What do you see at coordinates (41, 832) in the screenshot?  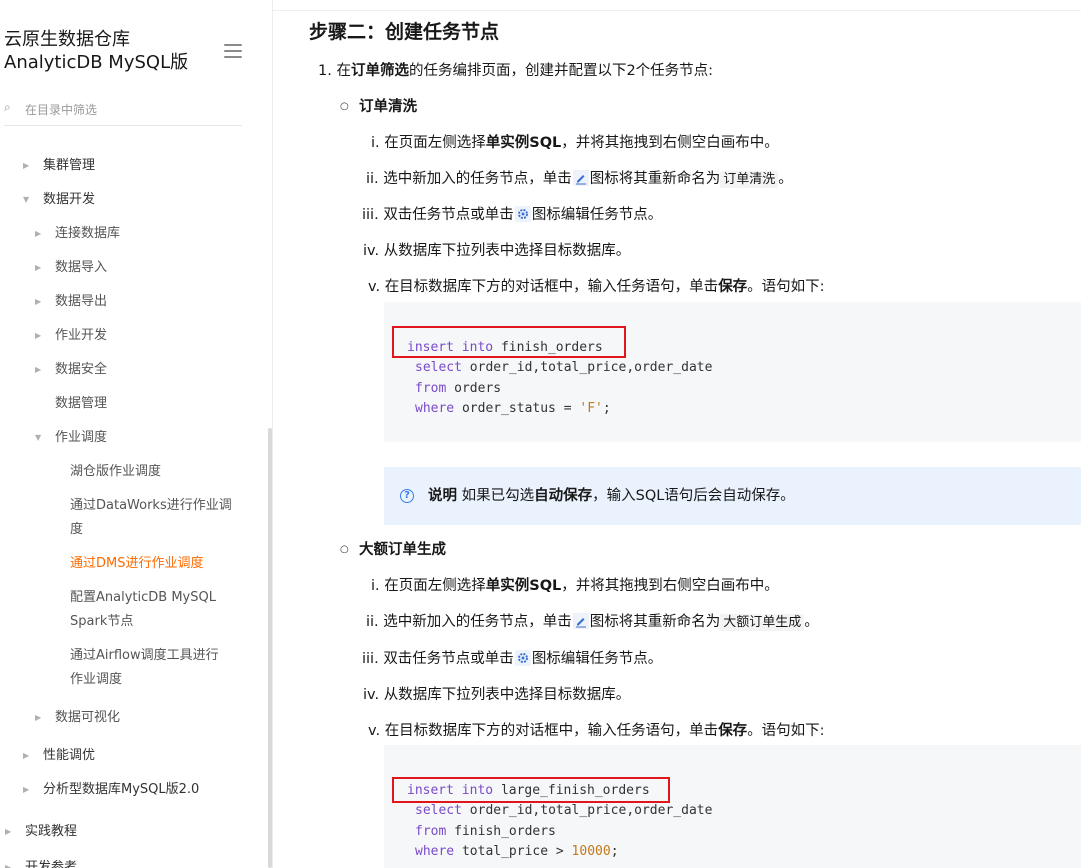 I see `sidebar-item-tutorials: ▶ 实践教程` at bounding box center [41, 832].